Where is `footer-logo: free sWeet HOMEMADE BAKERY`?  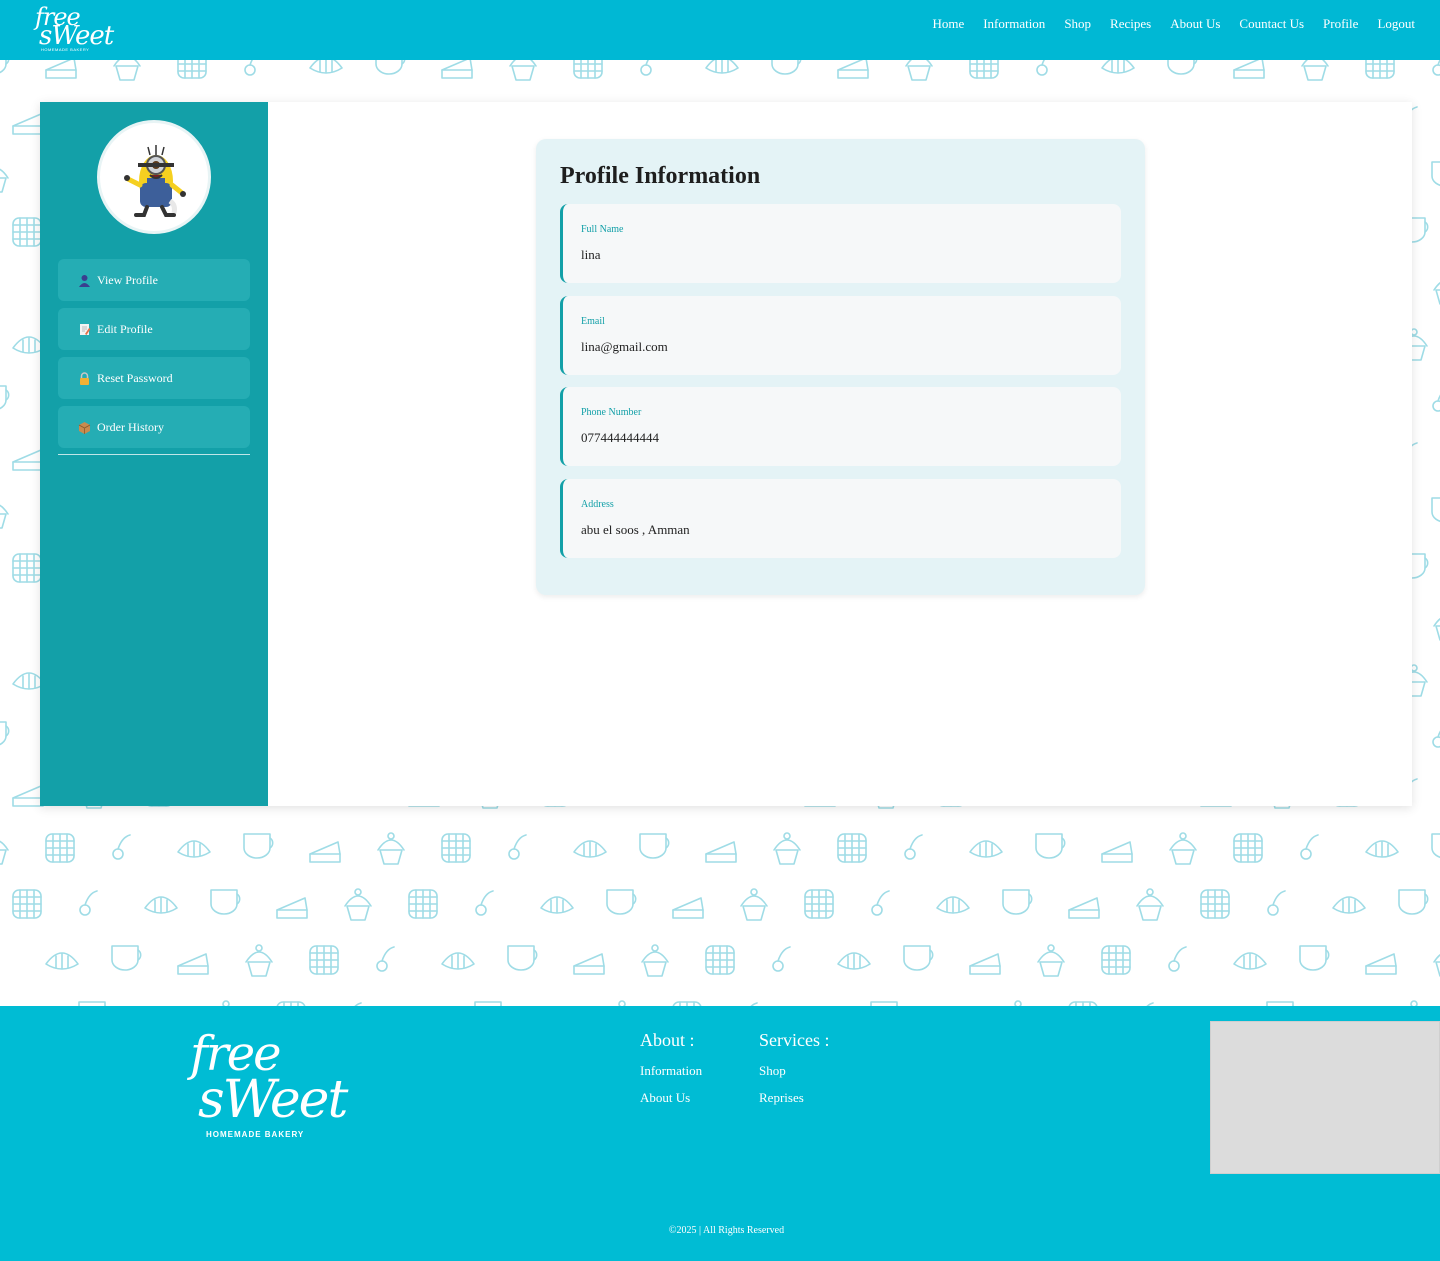
footer-logo: free sWeet HOMEMADE BAKERY is located at coordinates (269, 1086).